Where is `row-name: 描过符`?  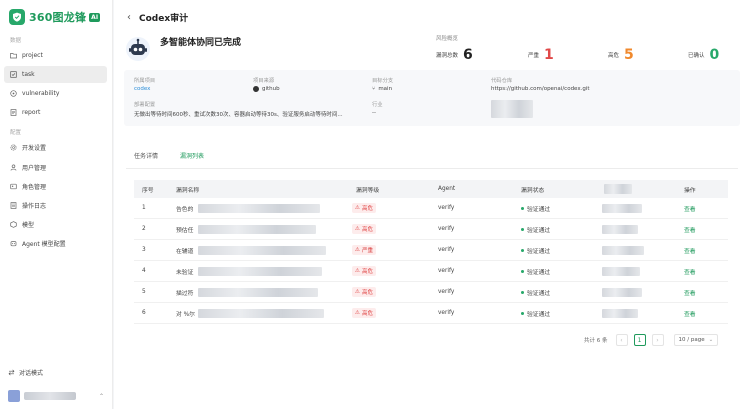
row-name: 描过符 is located at coordinates (185, 293).